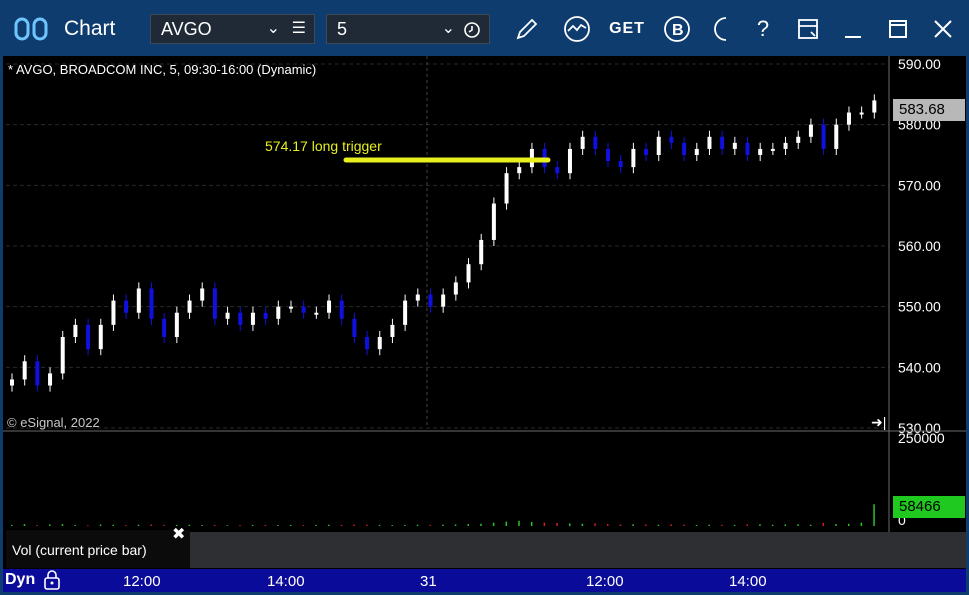  What do you see at coordinates (52, 580) in the screenshot?
I see `lock-icon` at bounding box center [52, 580].